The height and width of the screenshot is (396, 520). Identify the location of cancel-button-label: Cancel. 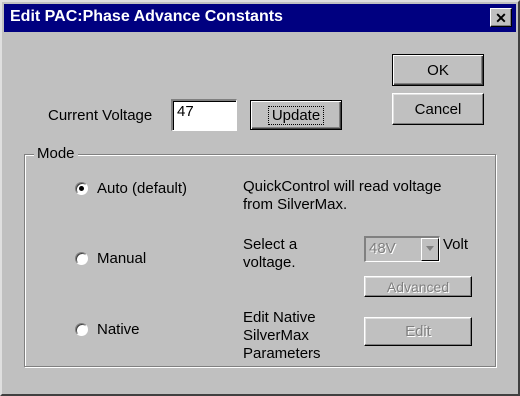
(438, 109).